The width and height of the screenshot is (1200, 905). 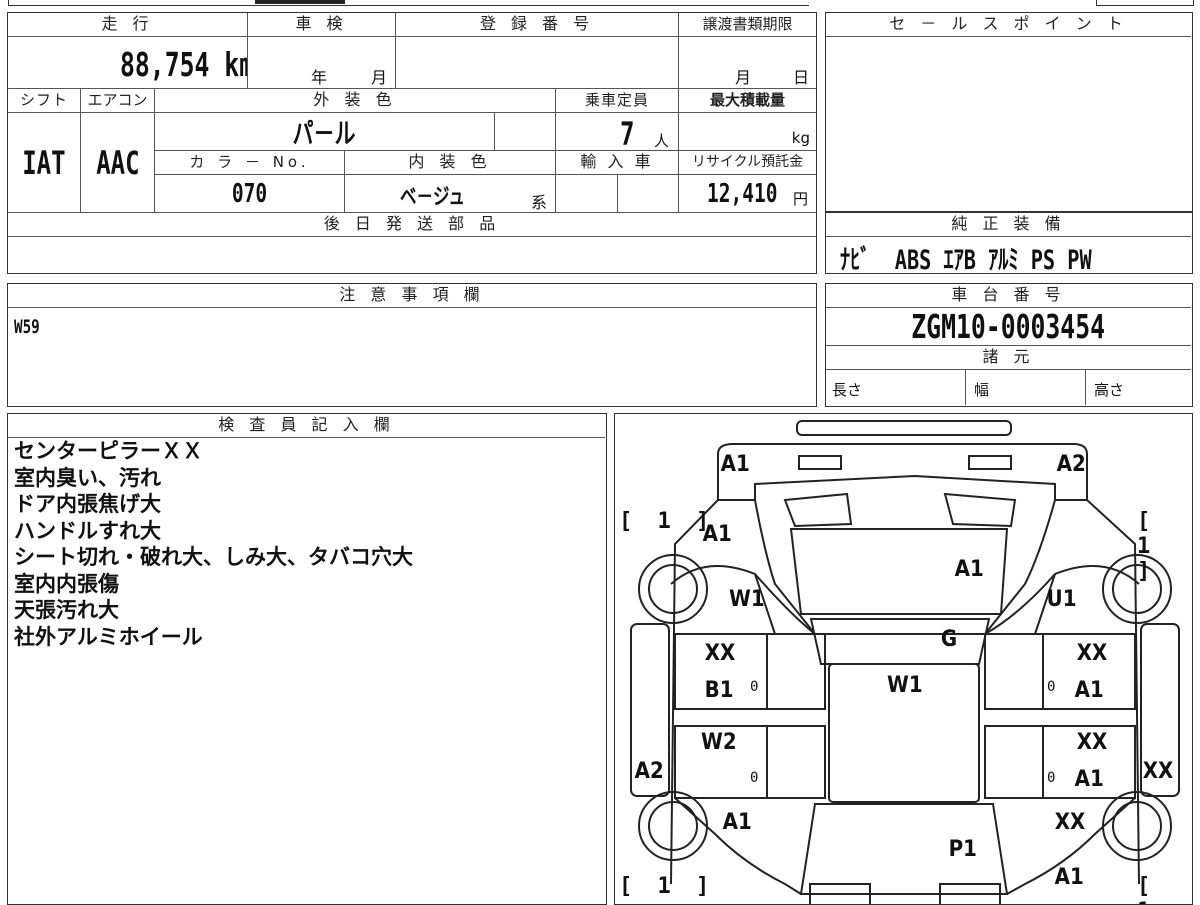 I want to click on notes-value: W59, so click(x=27, y=327).